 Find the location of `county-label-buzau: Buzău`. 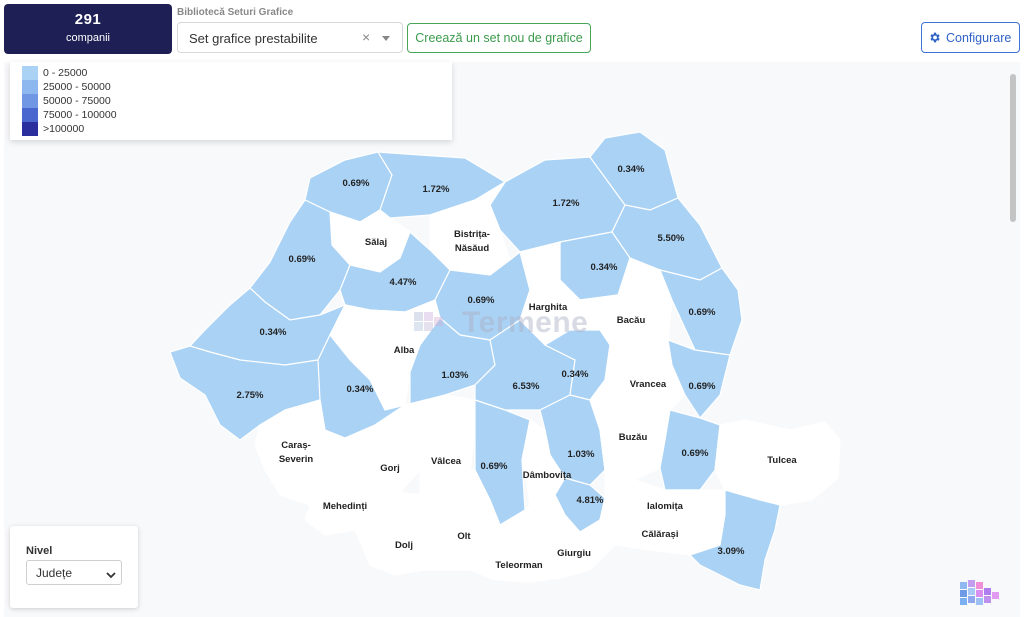

county-label-buzau: Buzău is located at coordinates (633, 437).